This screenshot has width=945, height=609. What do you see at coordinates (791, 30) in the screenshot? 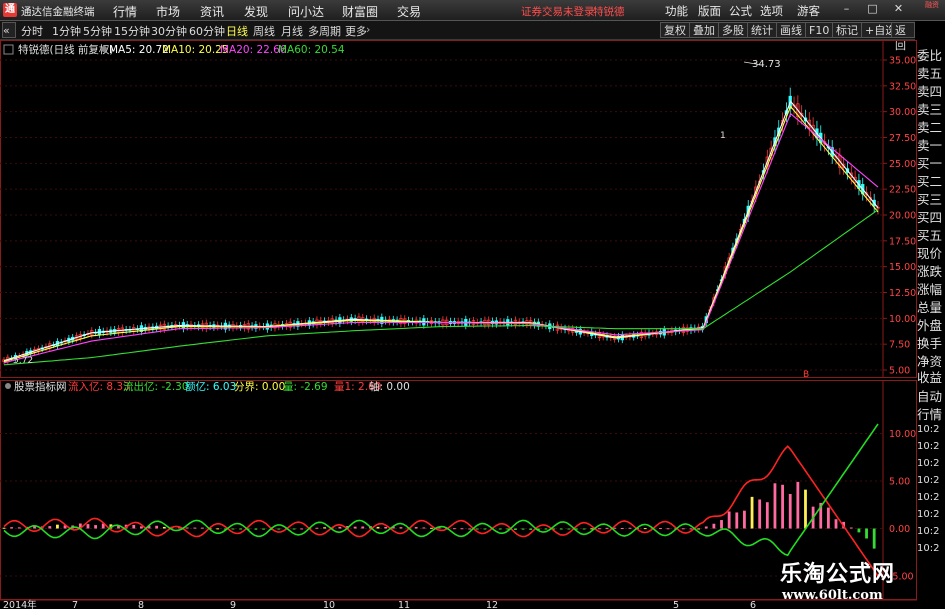
I see `toolbar-draw: 画线` at bounding box center [791, 30].